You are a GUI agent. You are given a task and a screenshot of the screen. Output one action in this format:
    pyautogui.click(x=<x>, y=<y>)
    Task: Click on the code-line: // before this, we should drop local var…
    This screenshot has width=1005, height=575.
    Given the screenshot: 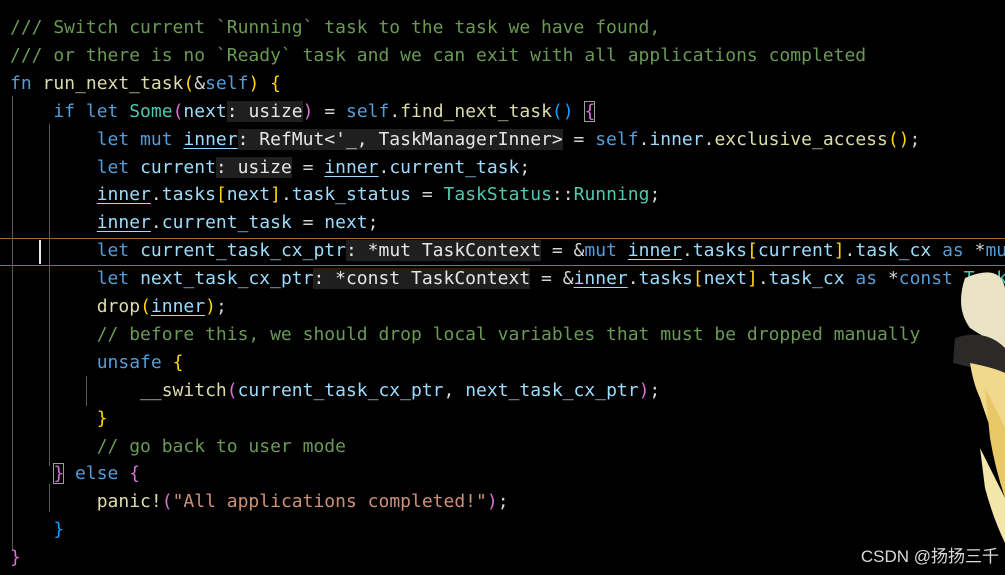 What is the action you would take?
    pyautogui.click(x=465, y=335)
    